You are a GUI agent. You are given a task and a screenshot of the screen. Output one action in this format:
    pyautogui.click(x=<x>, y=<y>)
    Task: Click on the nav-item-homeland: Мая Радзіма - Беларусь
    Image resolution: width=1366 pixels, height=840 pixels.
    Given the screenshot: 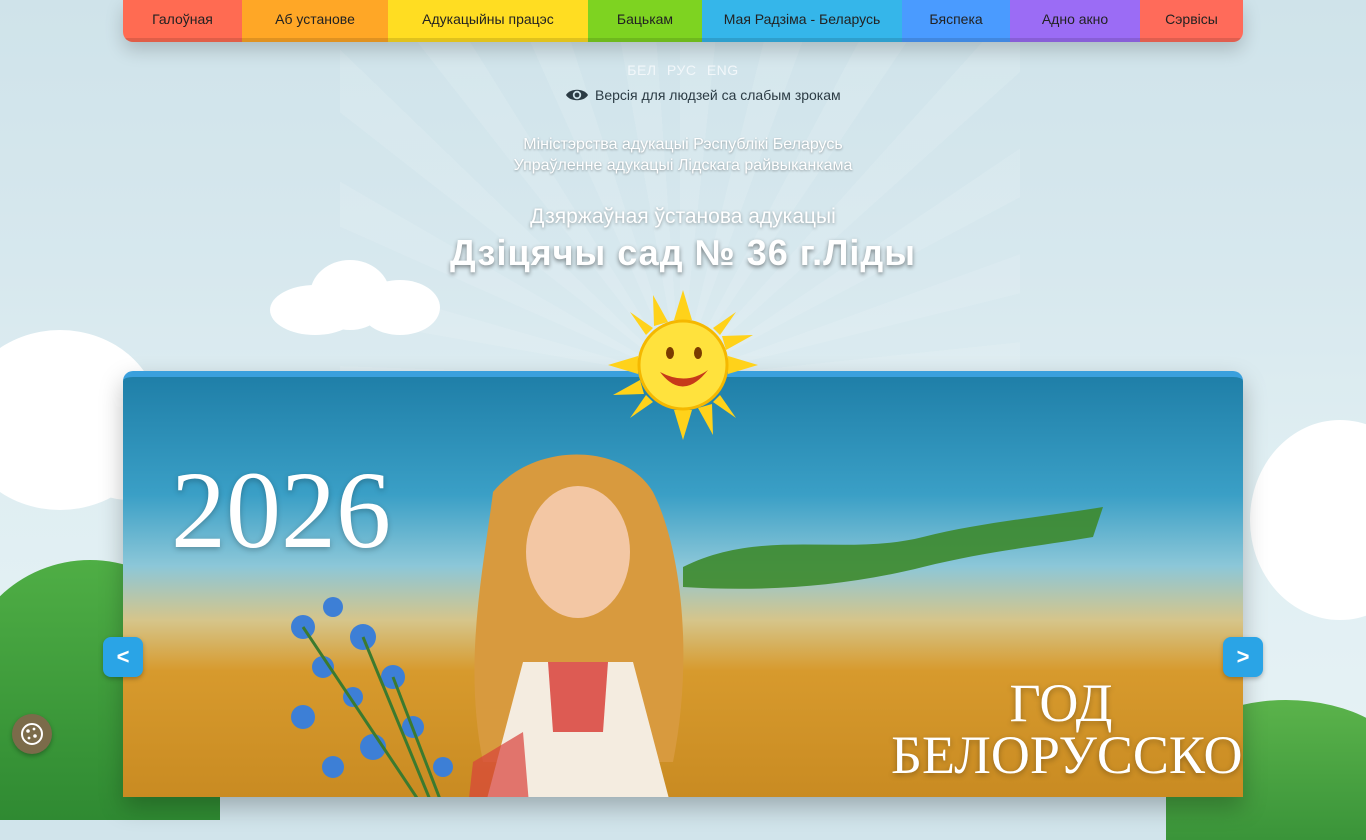 What is the action you would take?
    pyautogui.click(x=802, y=21)
    